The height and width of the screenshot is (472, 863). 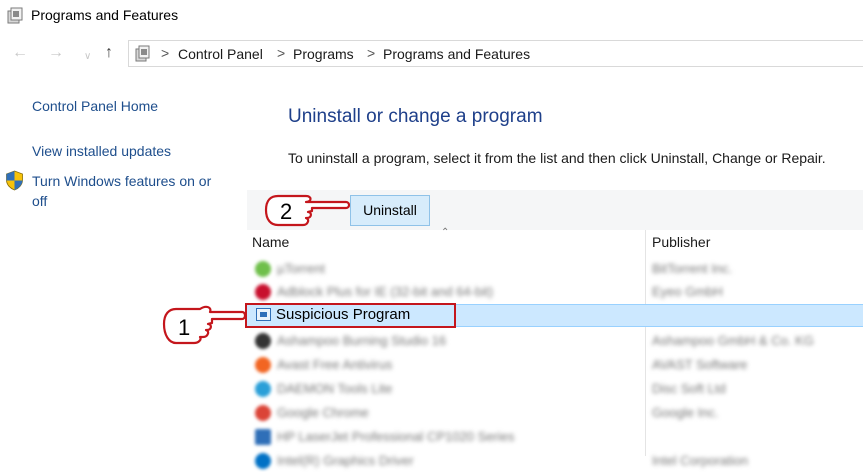 What do you see at coordinates (345, 460) in the screenshot?
I see `program-name: Intel(R) Graphics Driver` at bounding box center [345, 460].